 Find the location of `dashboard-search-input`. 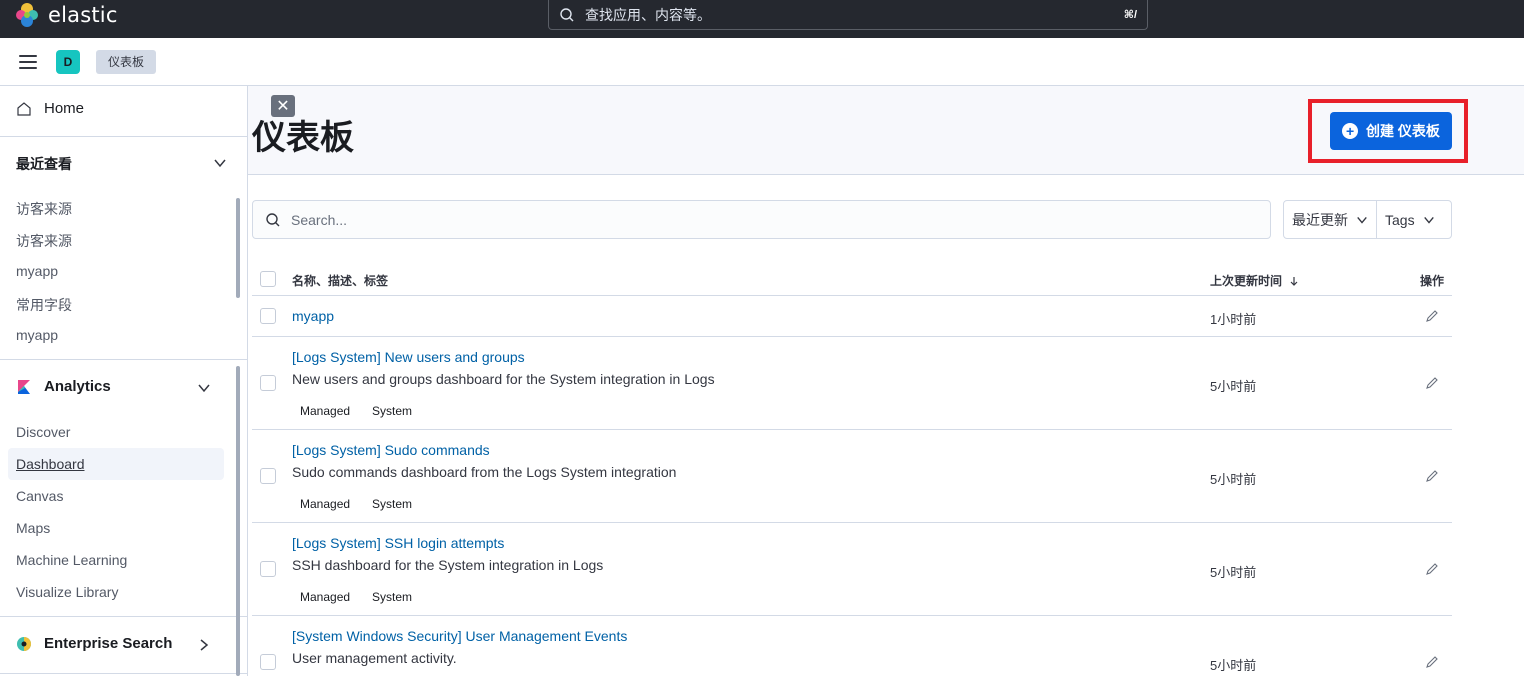

dashboard-search-input is located at coordinates (774, 219).